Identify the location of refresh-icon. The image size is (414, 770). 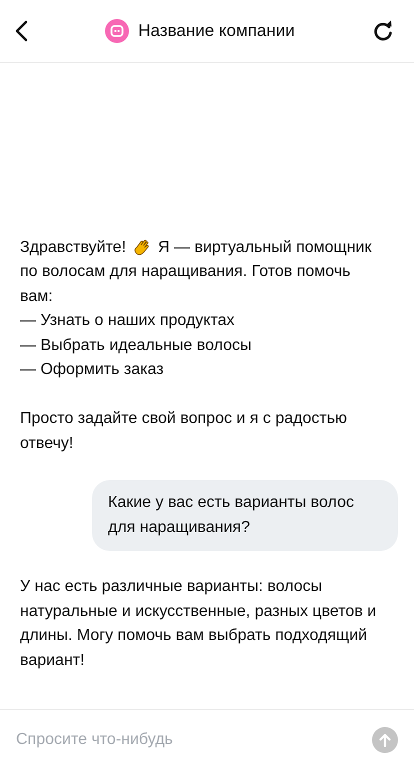
(383, 31).